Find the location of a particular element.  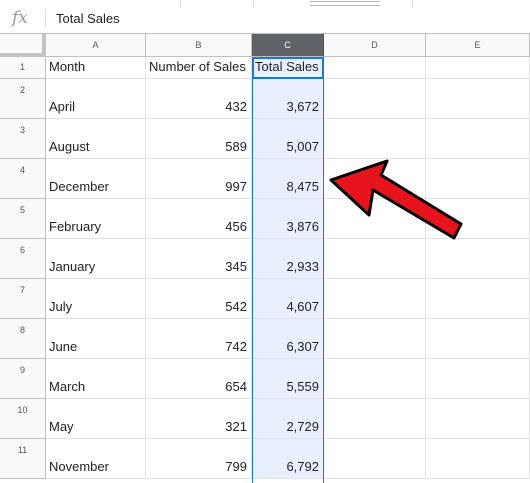

formula-bar-divider is located at coordinates (45, 18).